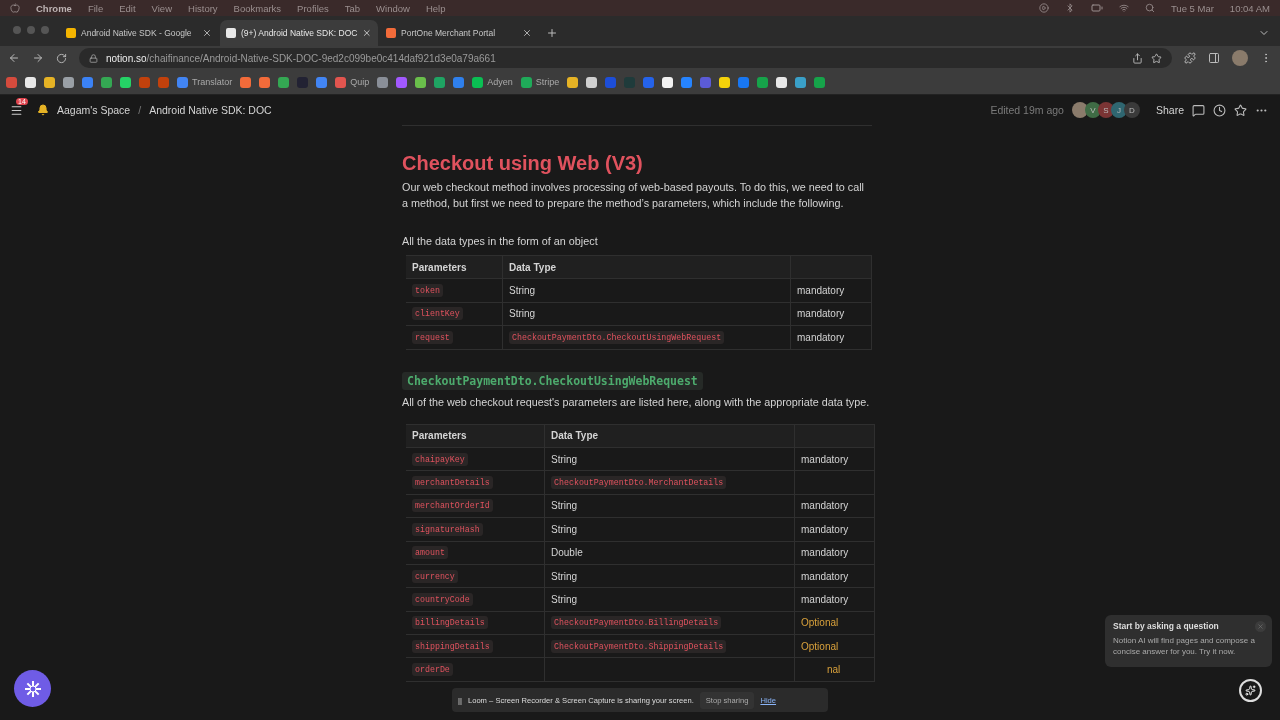  What do you see at coordinates (1096, 8) in the screenshot?
I see `battery-icon` at bounding box center [1096, 8].